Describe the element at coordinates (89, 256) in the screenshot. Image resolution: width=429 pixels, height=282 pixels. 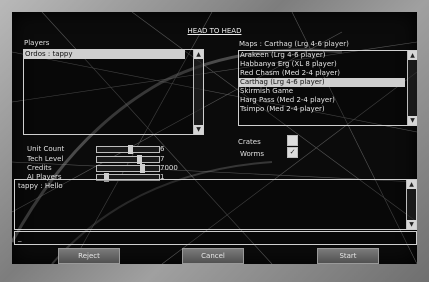
I see `reject-button: Reject` at that location.